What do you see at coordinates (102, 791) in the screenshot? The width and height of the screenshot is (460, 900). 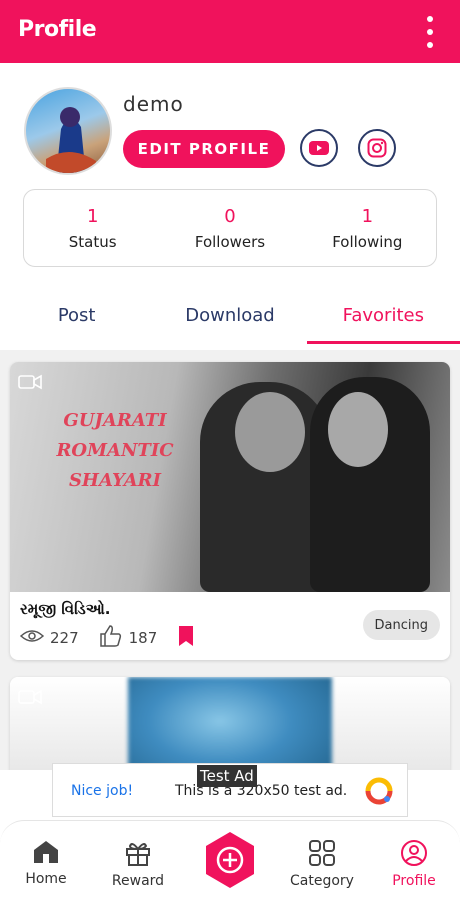 I see `ad-headline: Nice job!` at bounding box center [102, 791].